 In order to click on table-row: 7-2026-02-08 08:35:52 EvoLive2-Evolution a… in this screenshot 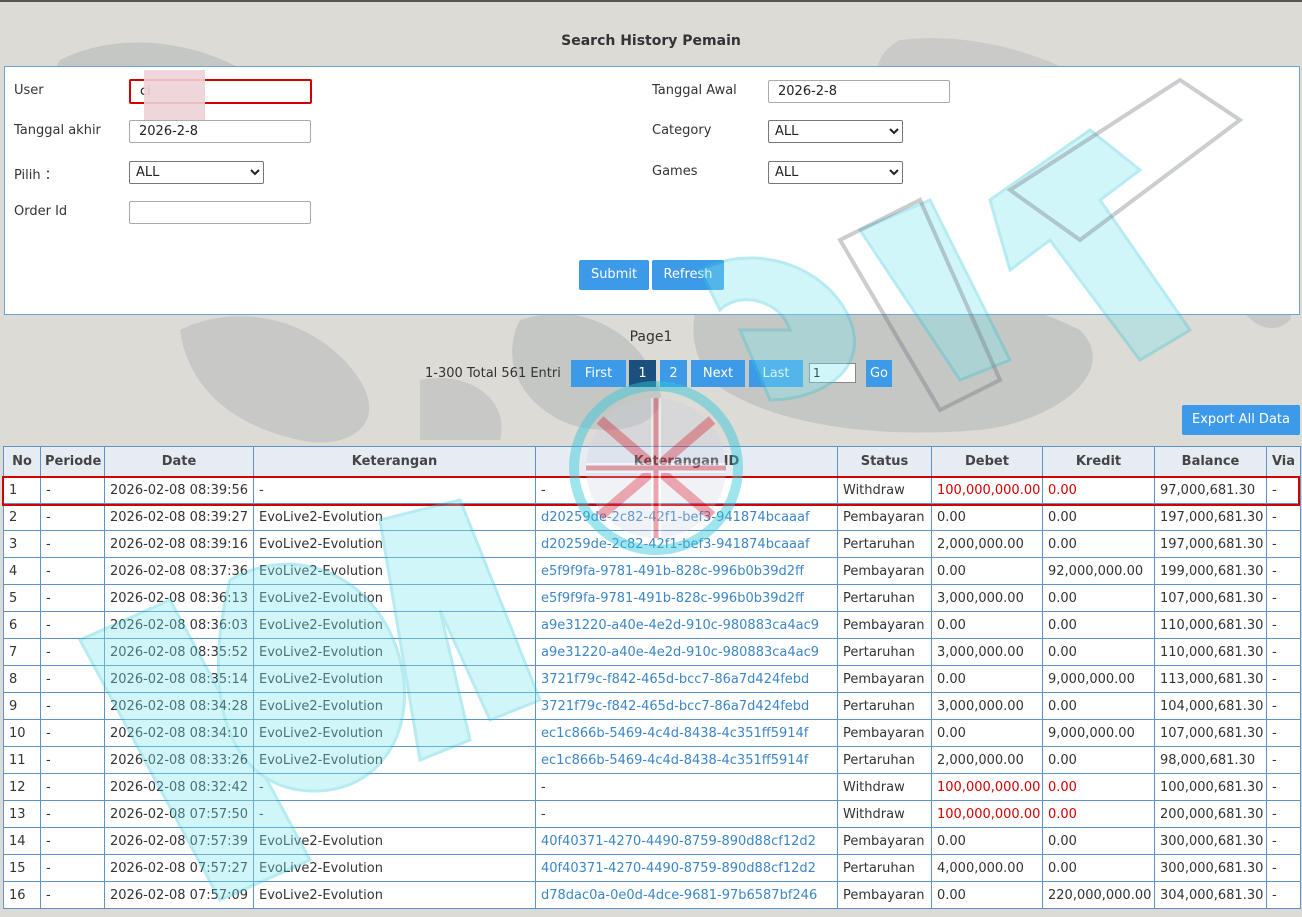, I will do `click(652, 652)`.